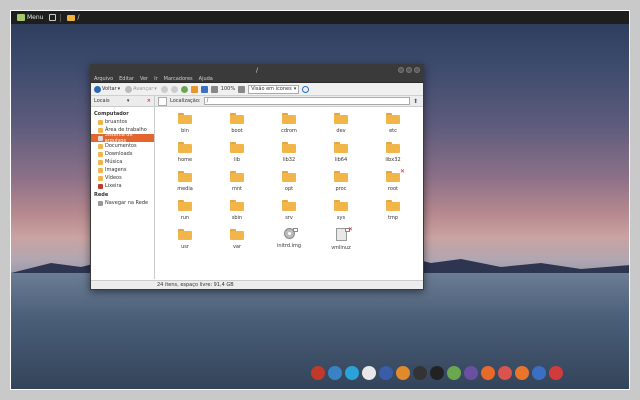 This screenshot has height=400, width=640. I want to click on edit-location-icon, so click(162, 101).